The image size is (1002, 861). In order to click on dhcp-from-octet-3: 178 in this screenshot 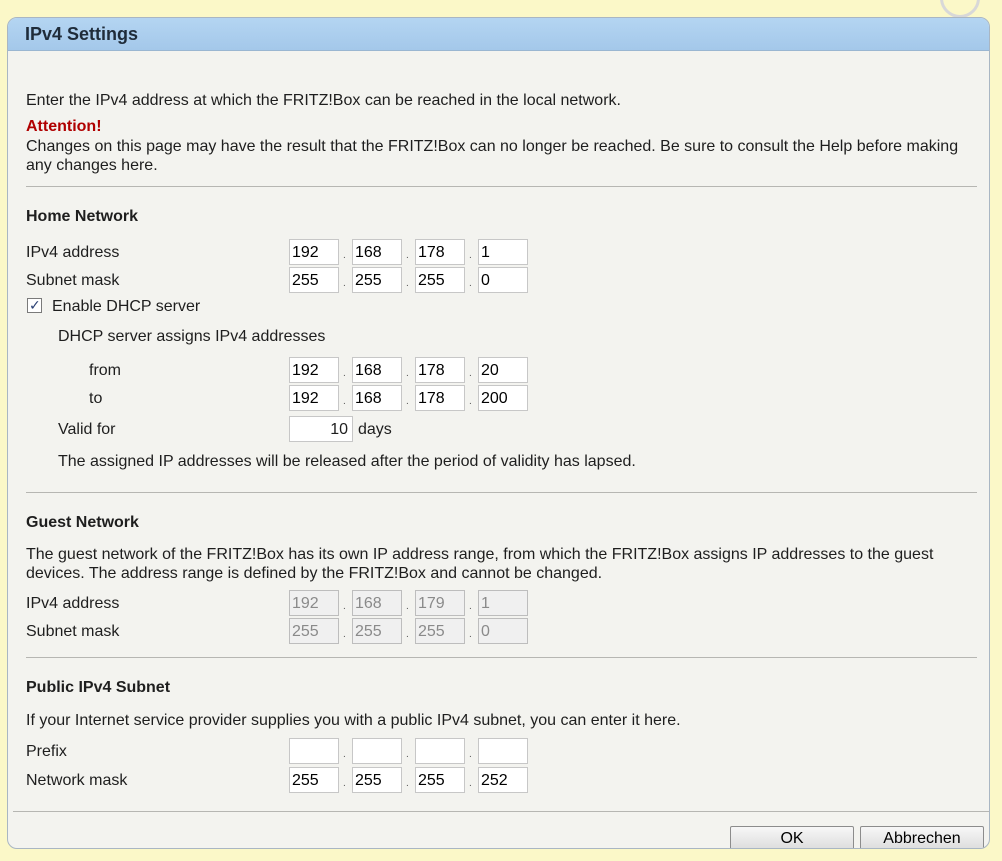, I will do `click(440, 370)`.